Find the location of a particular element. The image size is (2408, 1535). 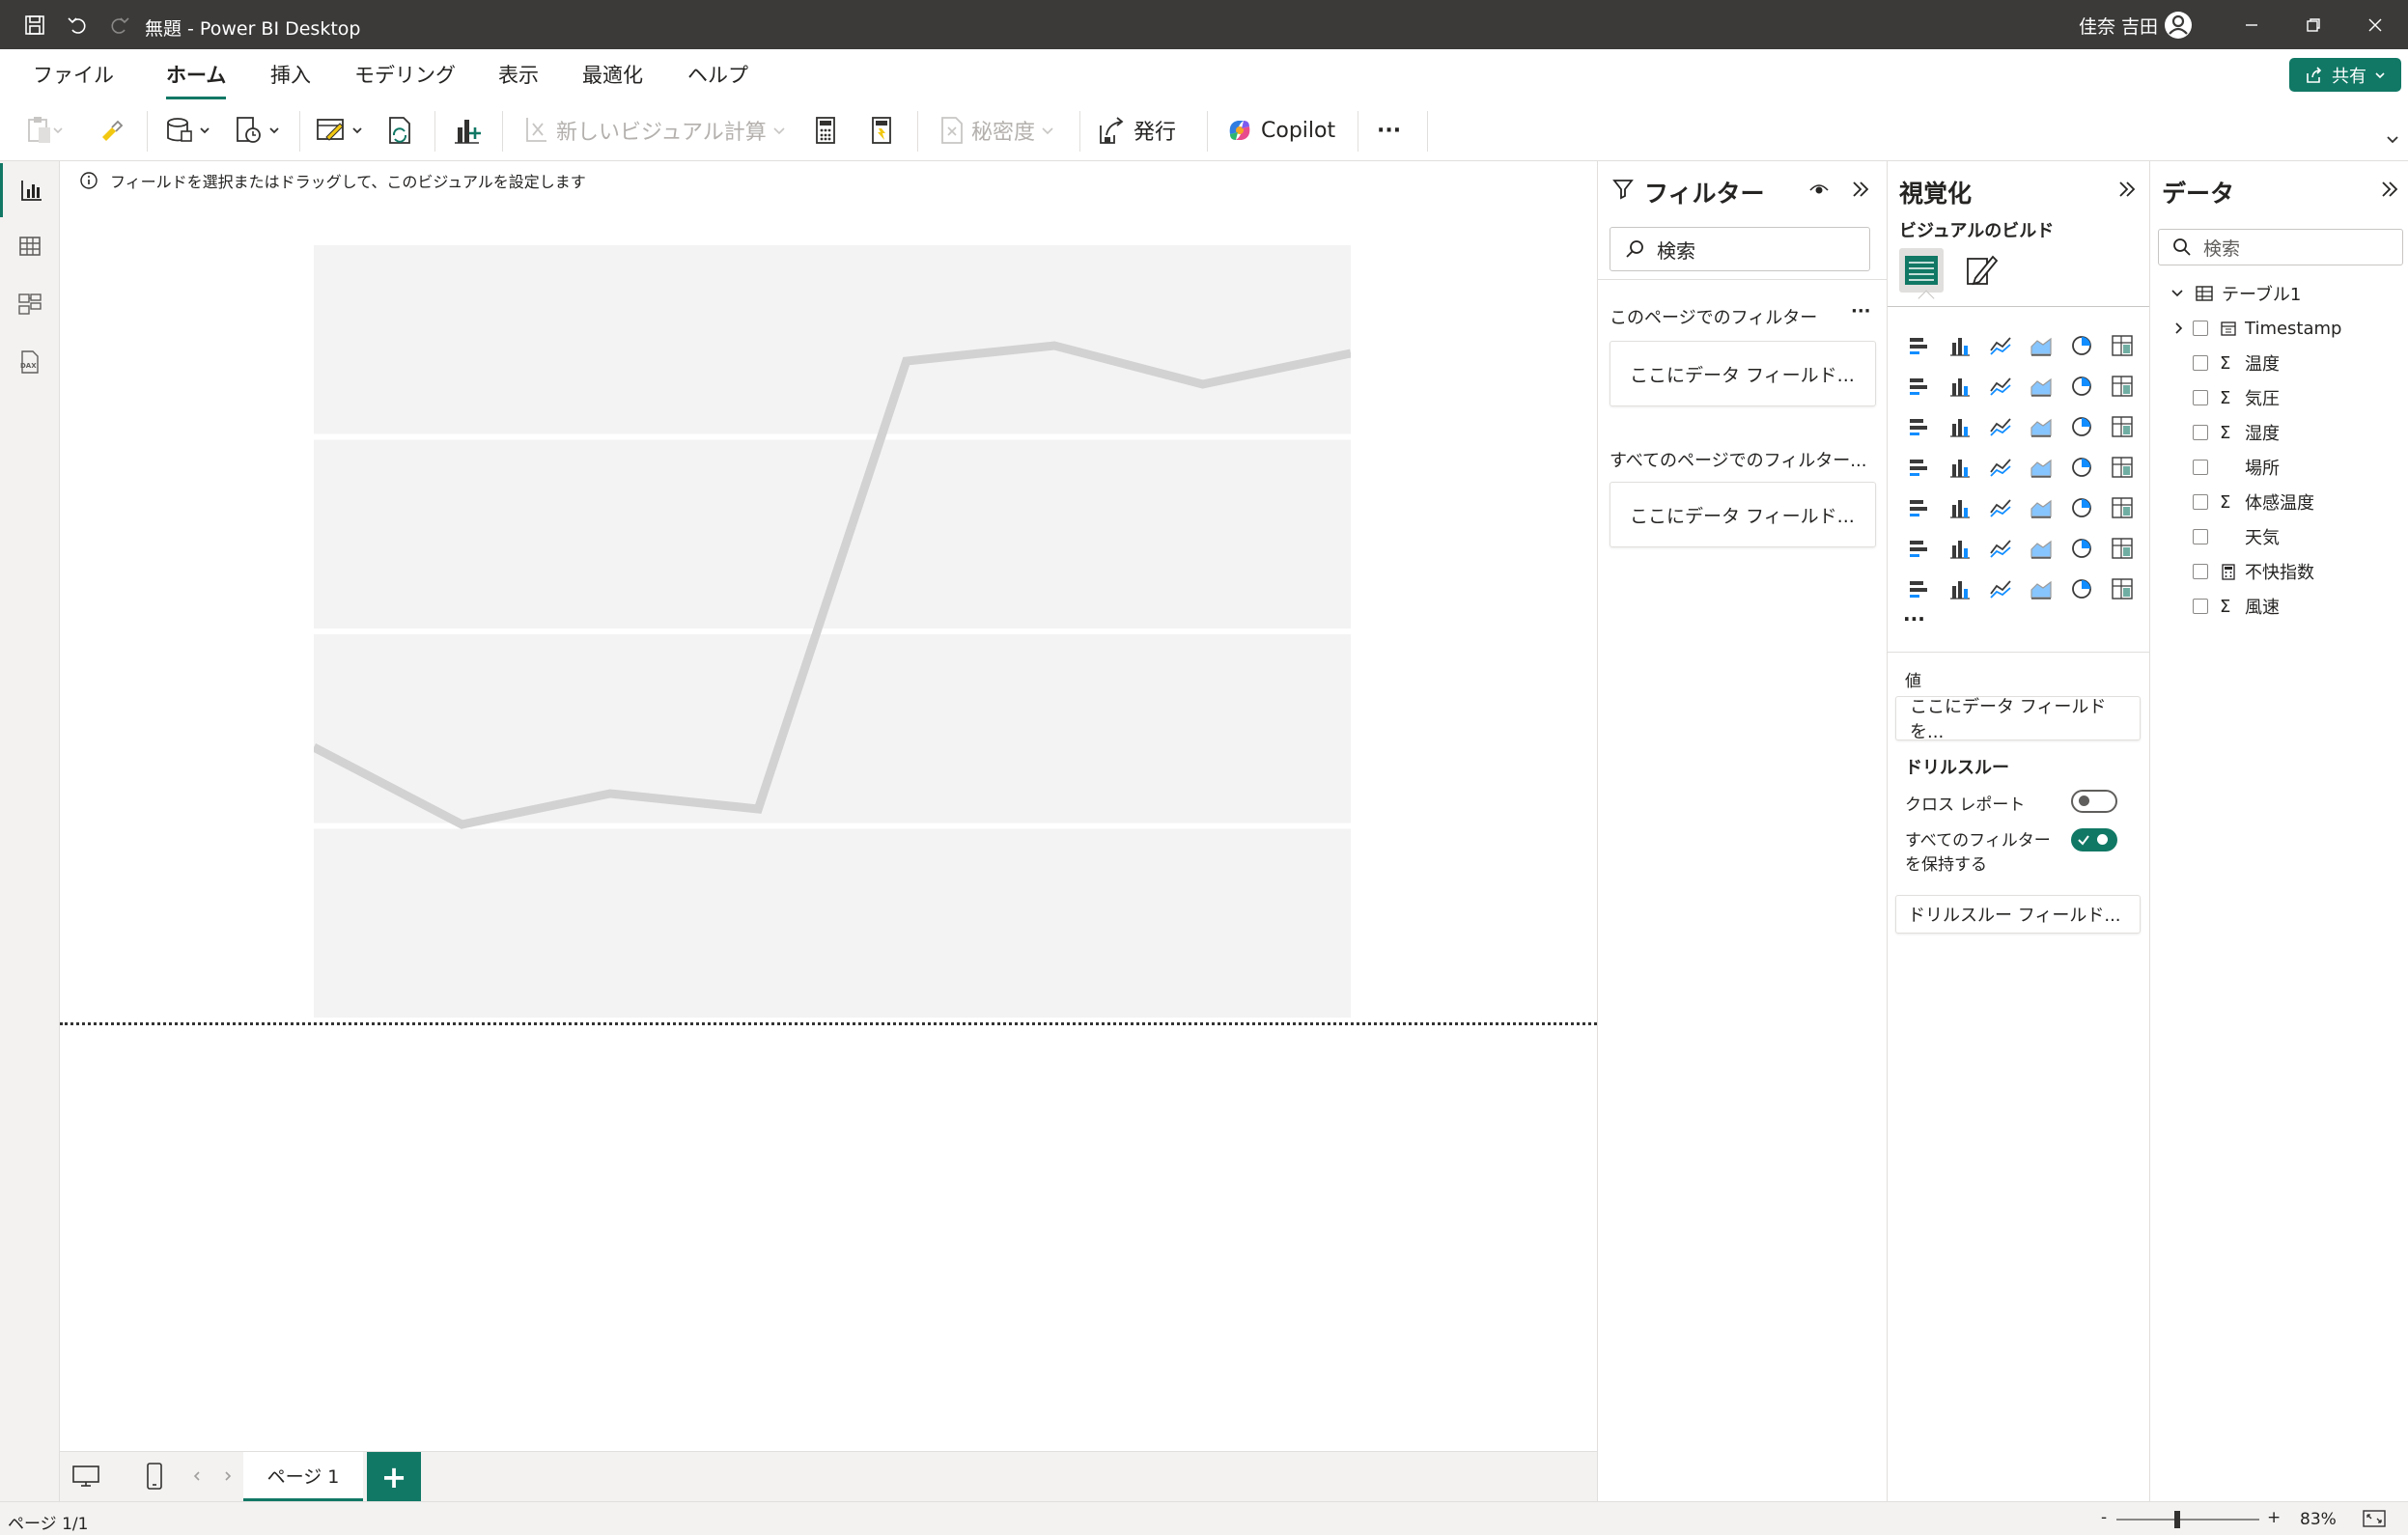

zoom-slider is located at coordinates (2187, 1519).